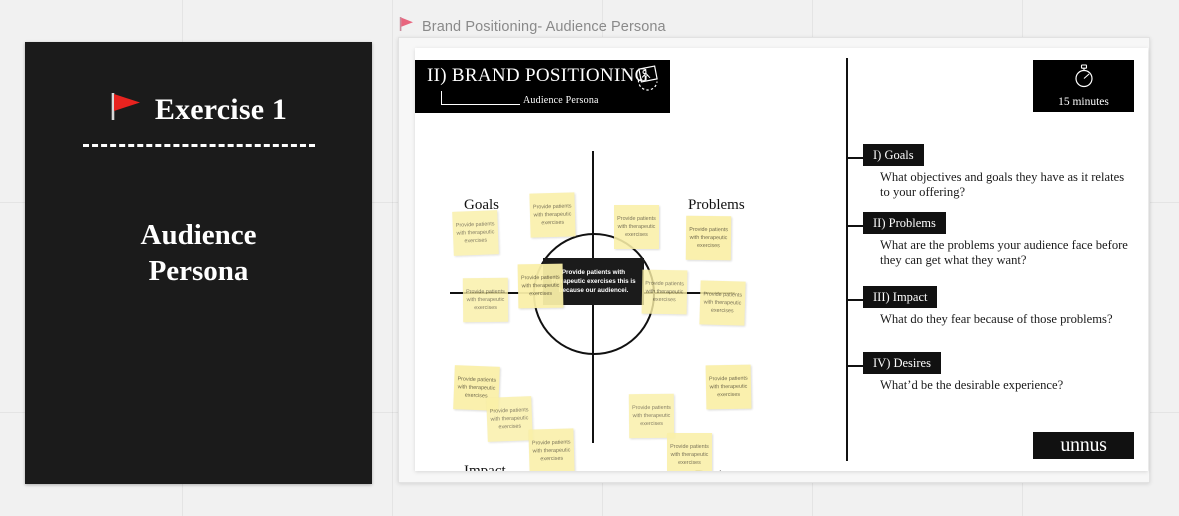  What do you see at coordinates (544, 26) in the screenshot?
I see `breadcrumb-label: Brand Positioning- Audience Persona` at bounding box center [544, 26].